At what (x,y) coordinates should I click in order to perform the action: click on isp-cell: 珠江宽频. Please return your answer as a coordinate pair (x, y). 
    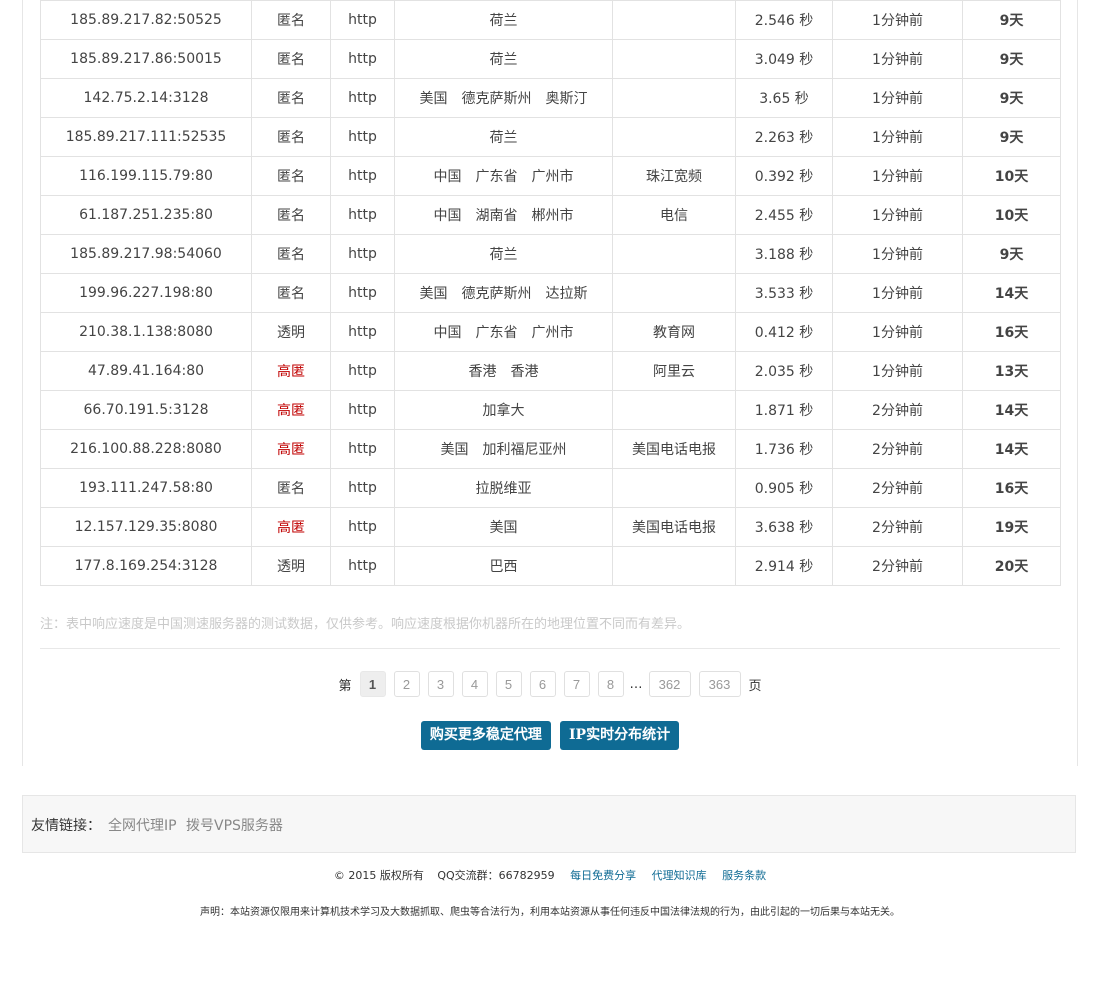
    Looking at the image, I should click on (674, 176).